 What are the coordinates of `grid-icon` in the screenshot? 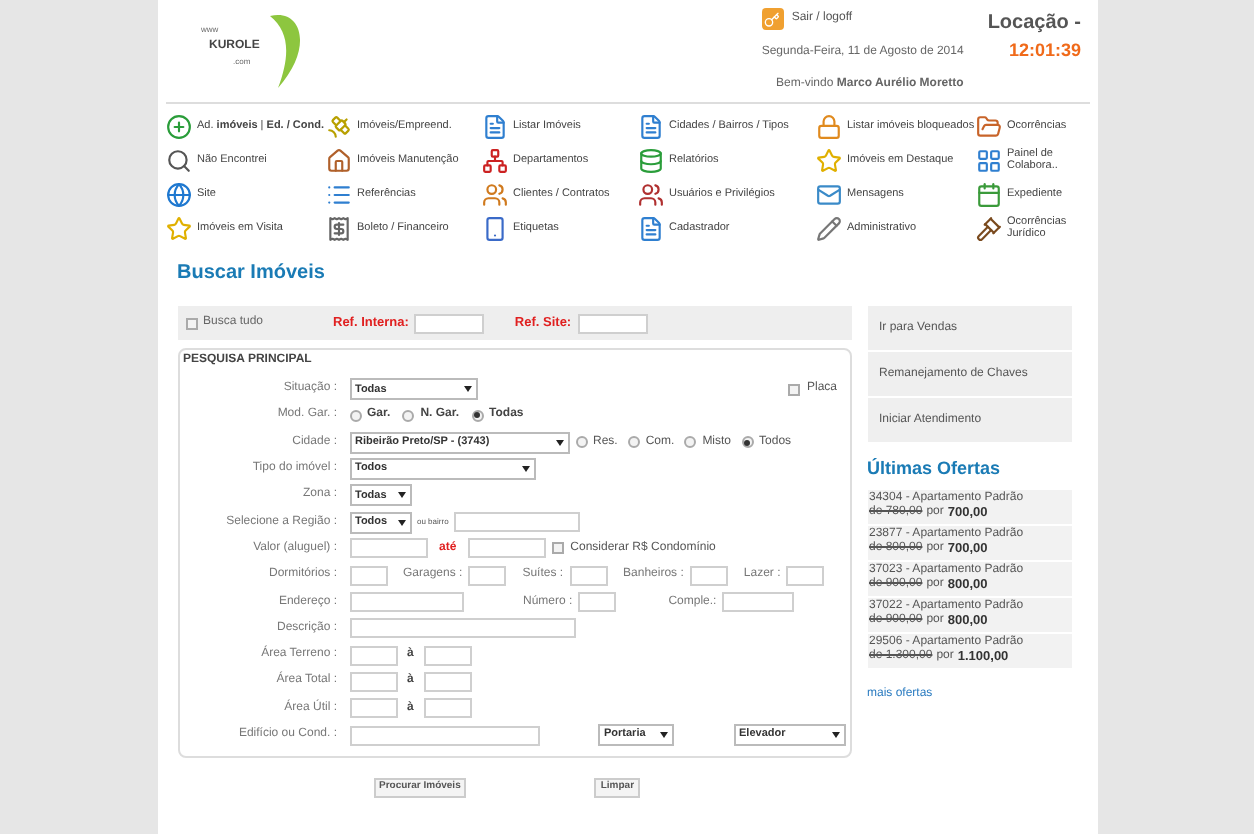 It's located at (988, 160).